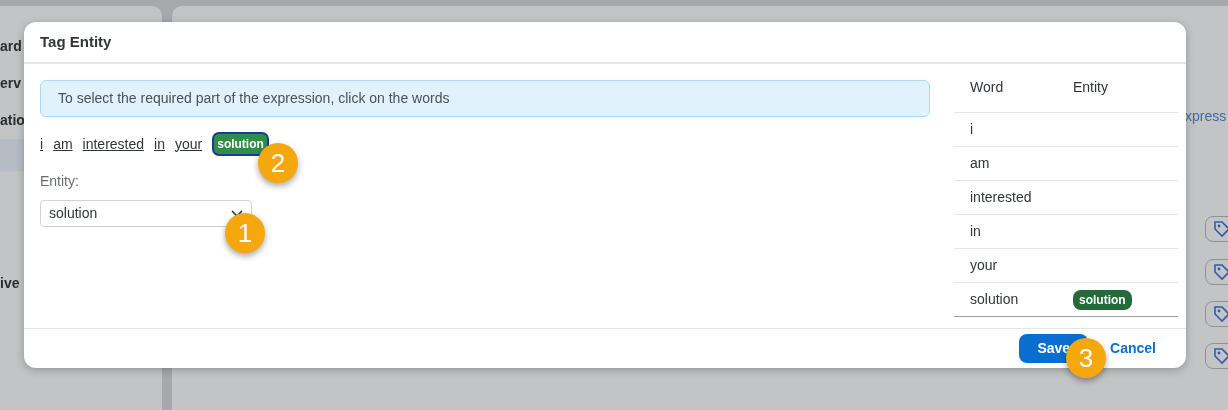 The height and width of the screenshot is (410, 1228). I want to click on nav-item: ard, so click(11, 46).